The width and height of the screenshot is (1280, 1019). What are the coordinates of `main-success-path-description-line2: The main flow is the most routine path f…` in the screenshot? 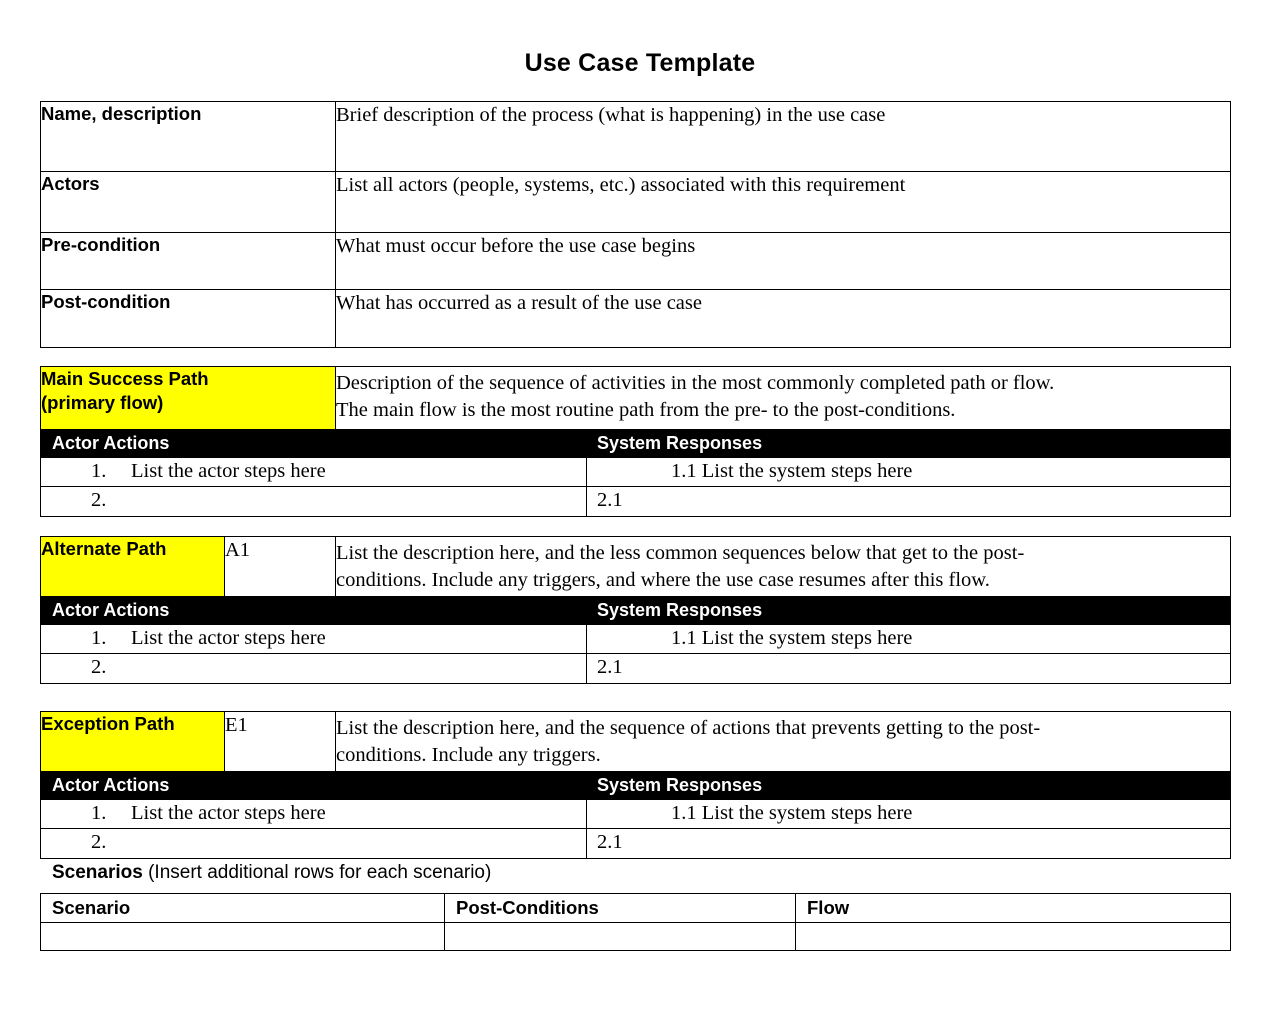 It's located at (646, 409).